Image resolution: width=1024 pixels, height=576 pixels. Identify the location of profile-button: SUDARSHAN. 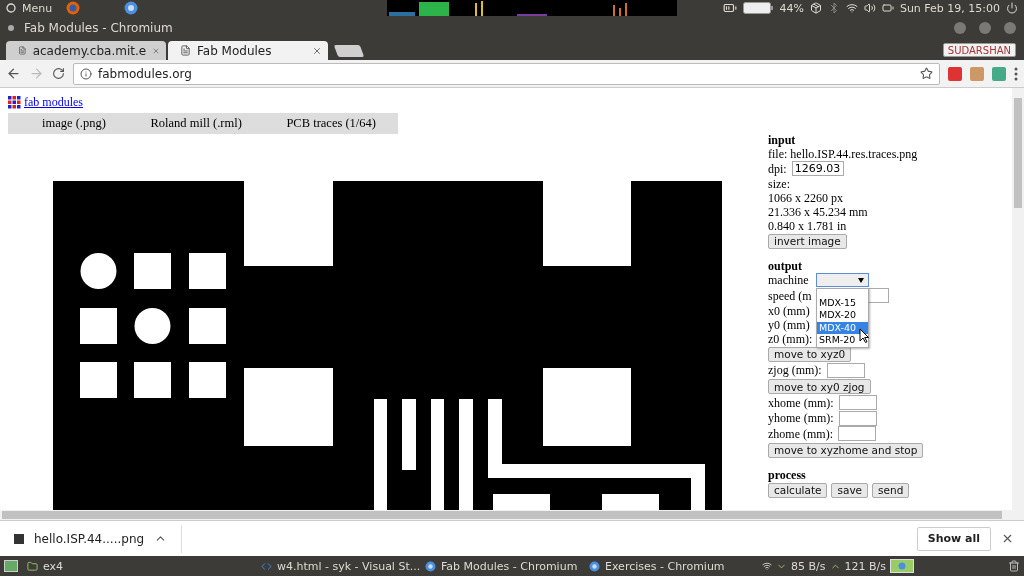
(979, 50).